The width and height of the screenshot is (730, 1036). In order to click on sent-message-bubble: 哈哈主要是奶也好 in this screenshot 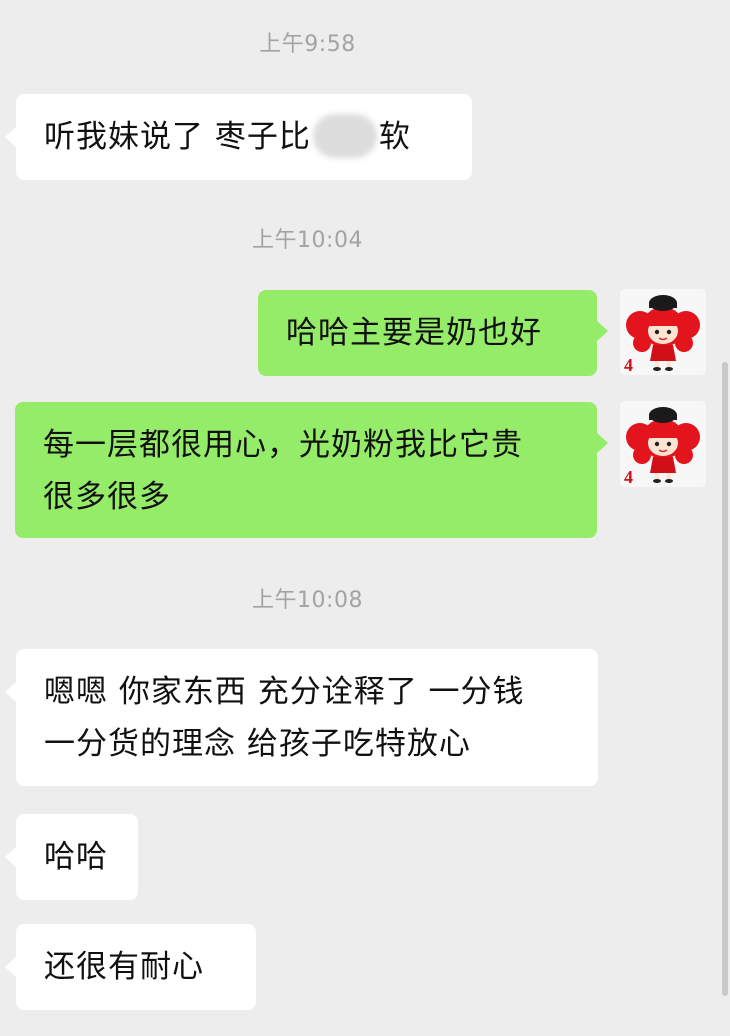, I will do `click(433, 333)`.